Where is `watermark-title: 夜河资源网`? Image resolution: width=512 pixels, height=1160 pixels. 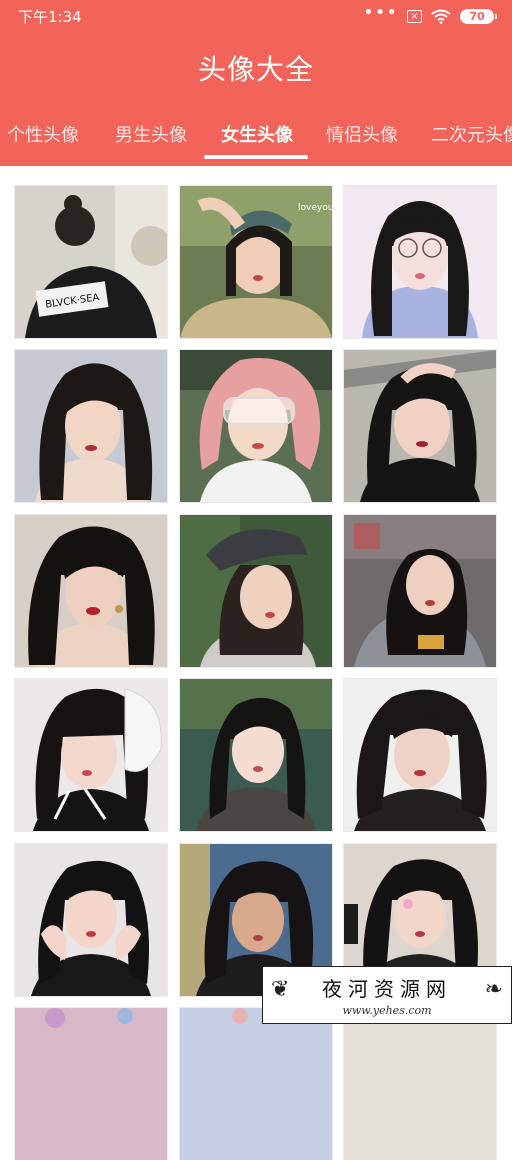 watermark-title: 夜河资源网 is located at coordinates (387, 989).